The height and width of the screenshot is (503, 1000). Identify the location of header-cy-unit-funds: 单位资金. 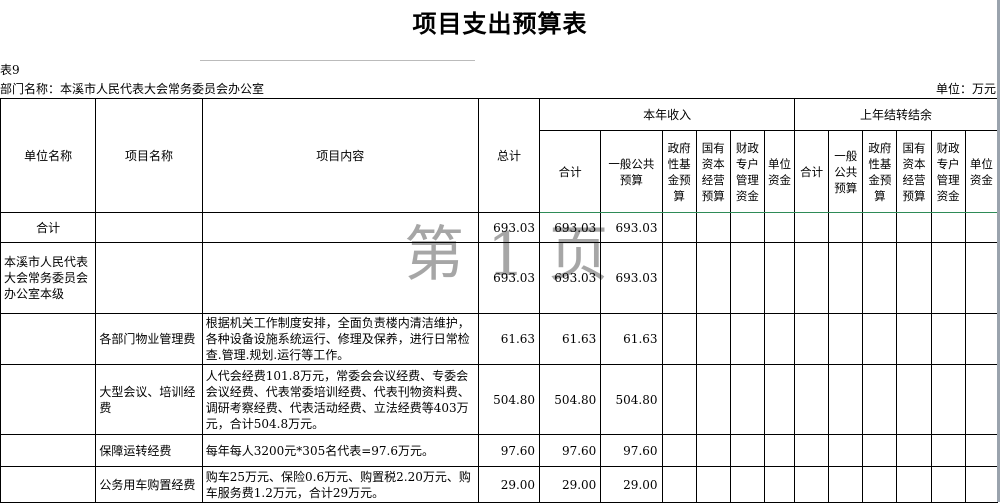
(779, 171).